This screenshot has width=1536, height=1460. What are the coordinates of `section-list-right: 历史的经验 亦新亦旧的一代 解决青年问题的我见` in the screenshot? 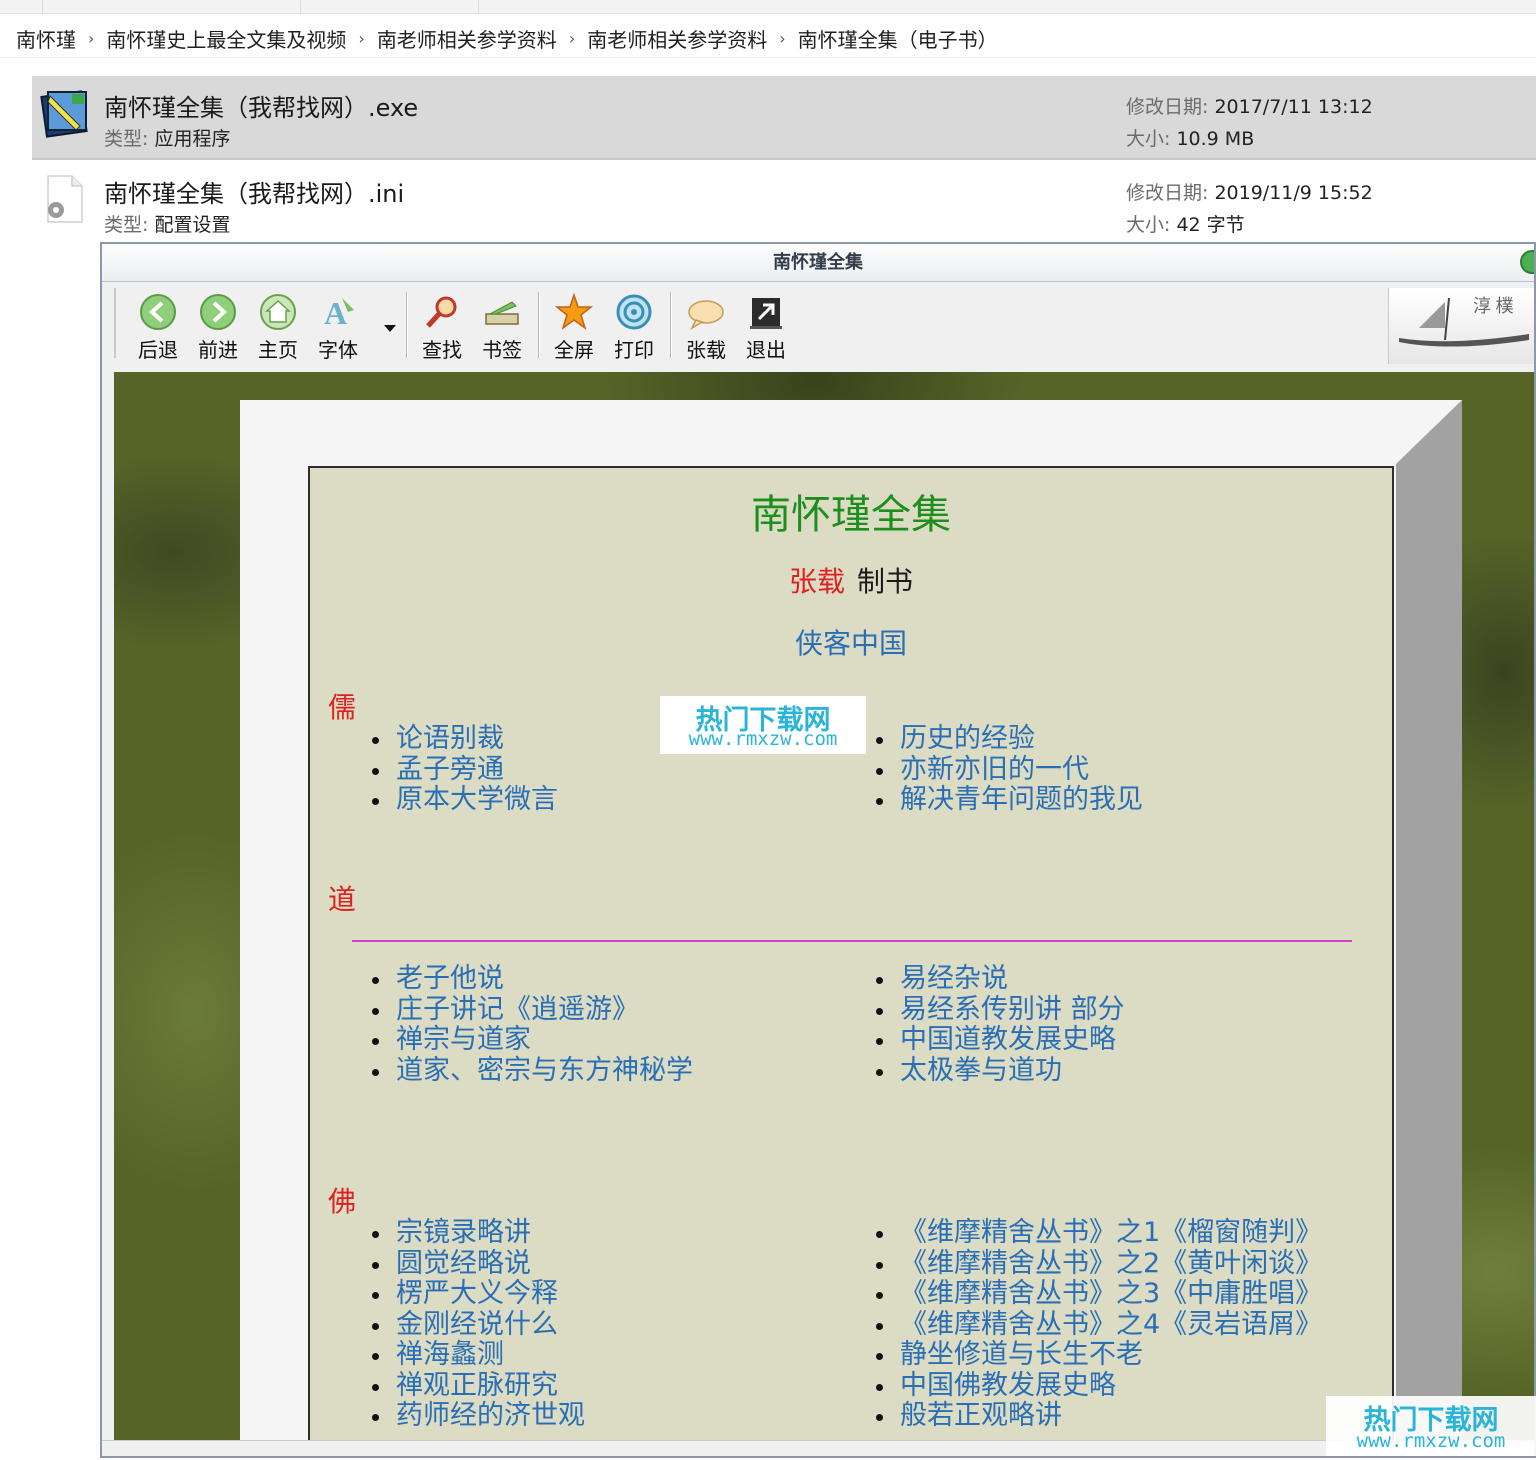 It's located at (1008, 769).